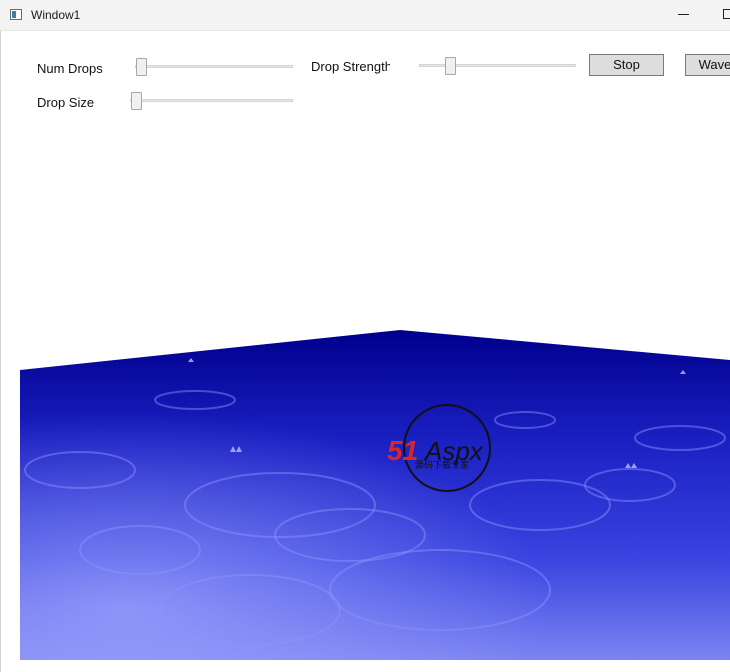 The width and height of the screenshot is (730, 672). I want to click on window-title: Window1, so click(56, 15).